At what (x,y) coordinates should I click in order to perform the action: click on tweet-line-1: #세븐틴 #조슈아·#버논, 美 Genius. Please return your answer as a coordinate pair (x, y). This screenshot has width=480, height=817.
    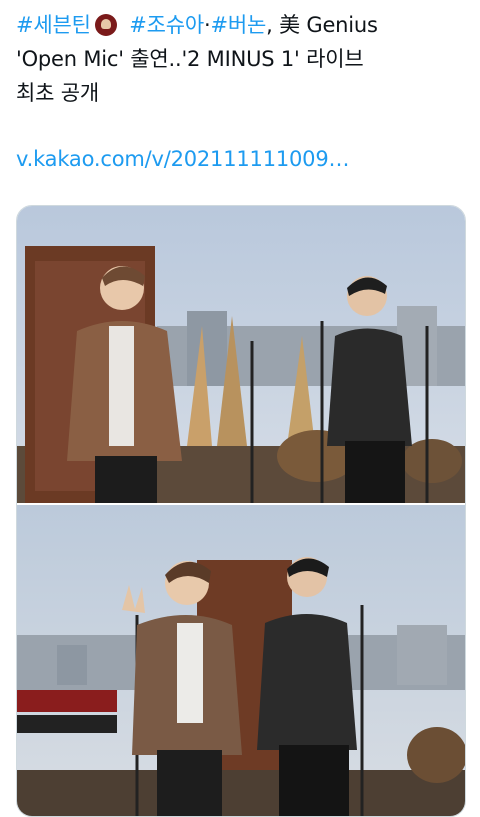
    Looking at the image, I should click on (242, 25).